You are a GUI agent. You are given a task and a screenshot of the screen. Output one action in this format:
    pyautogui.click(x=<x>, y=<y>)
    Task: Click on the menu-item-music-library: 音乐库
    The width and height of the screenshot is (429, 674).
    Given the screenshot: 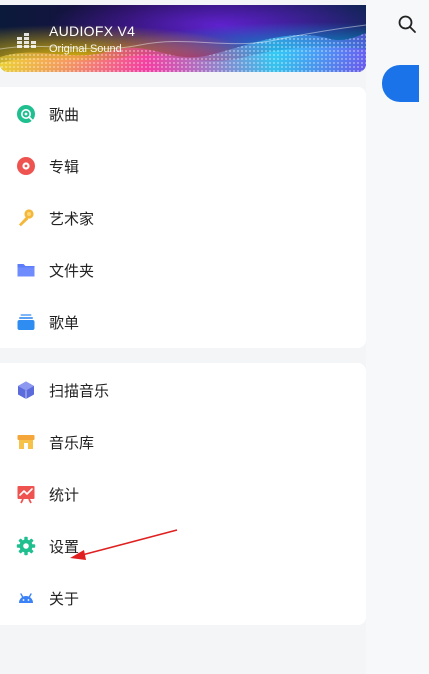 What is the action you would take?
    pyautogui.click(x=183, y=442)
    